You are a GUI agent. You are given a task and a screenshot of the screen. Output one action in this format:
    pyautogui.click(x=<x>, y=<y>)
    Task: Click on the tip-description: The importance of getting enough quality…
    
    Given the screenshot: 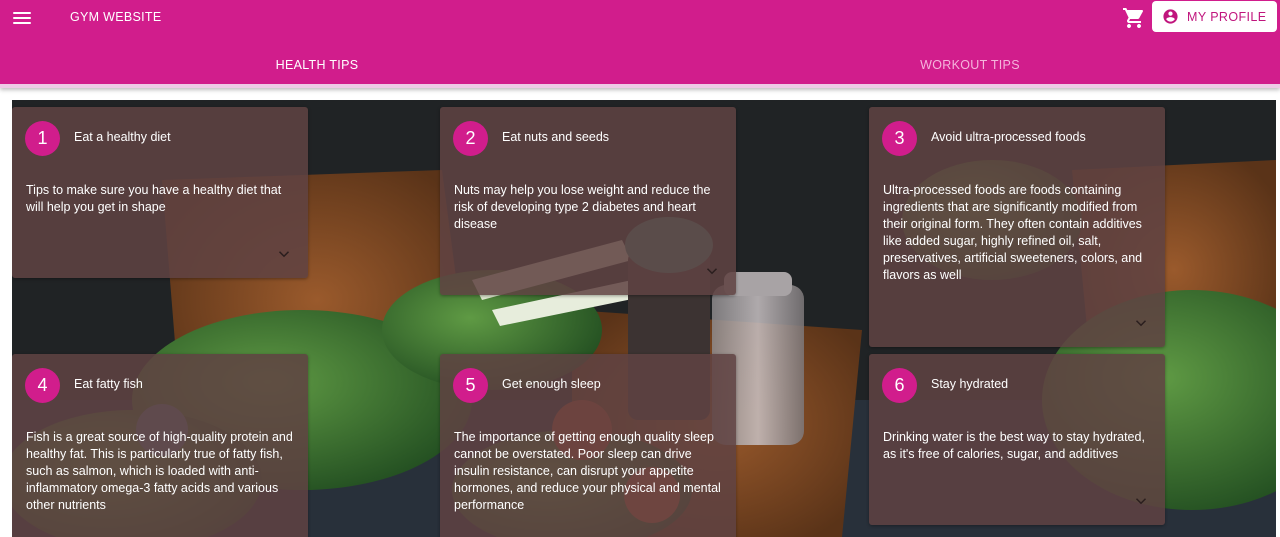 What is the action you would take?
    pyautogui.click(x=587, y=471)
    